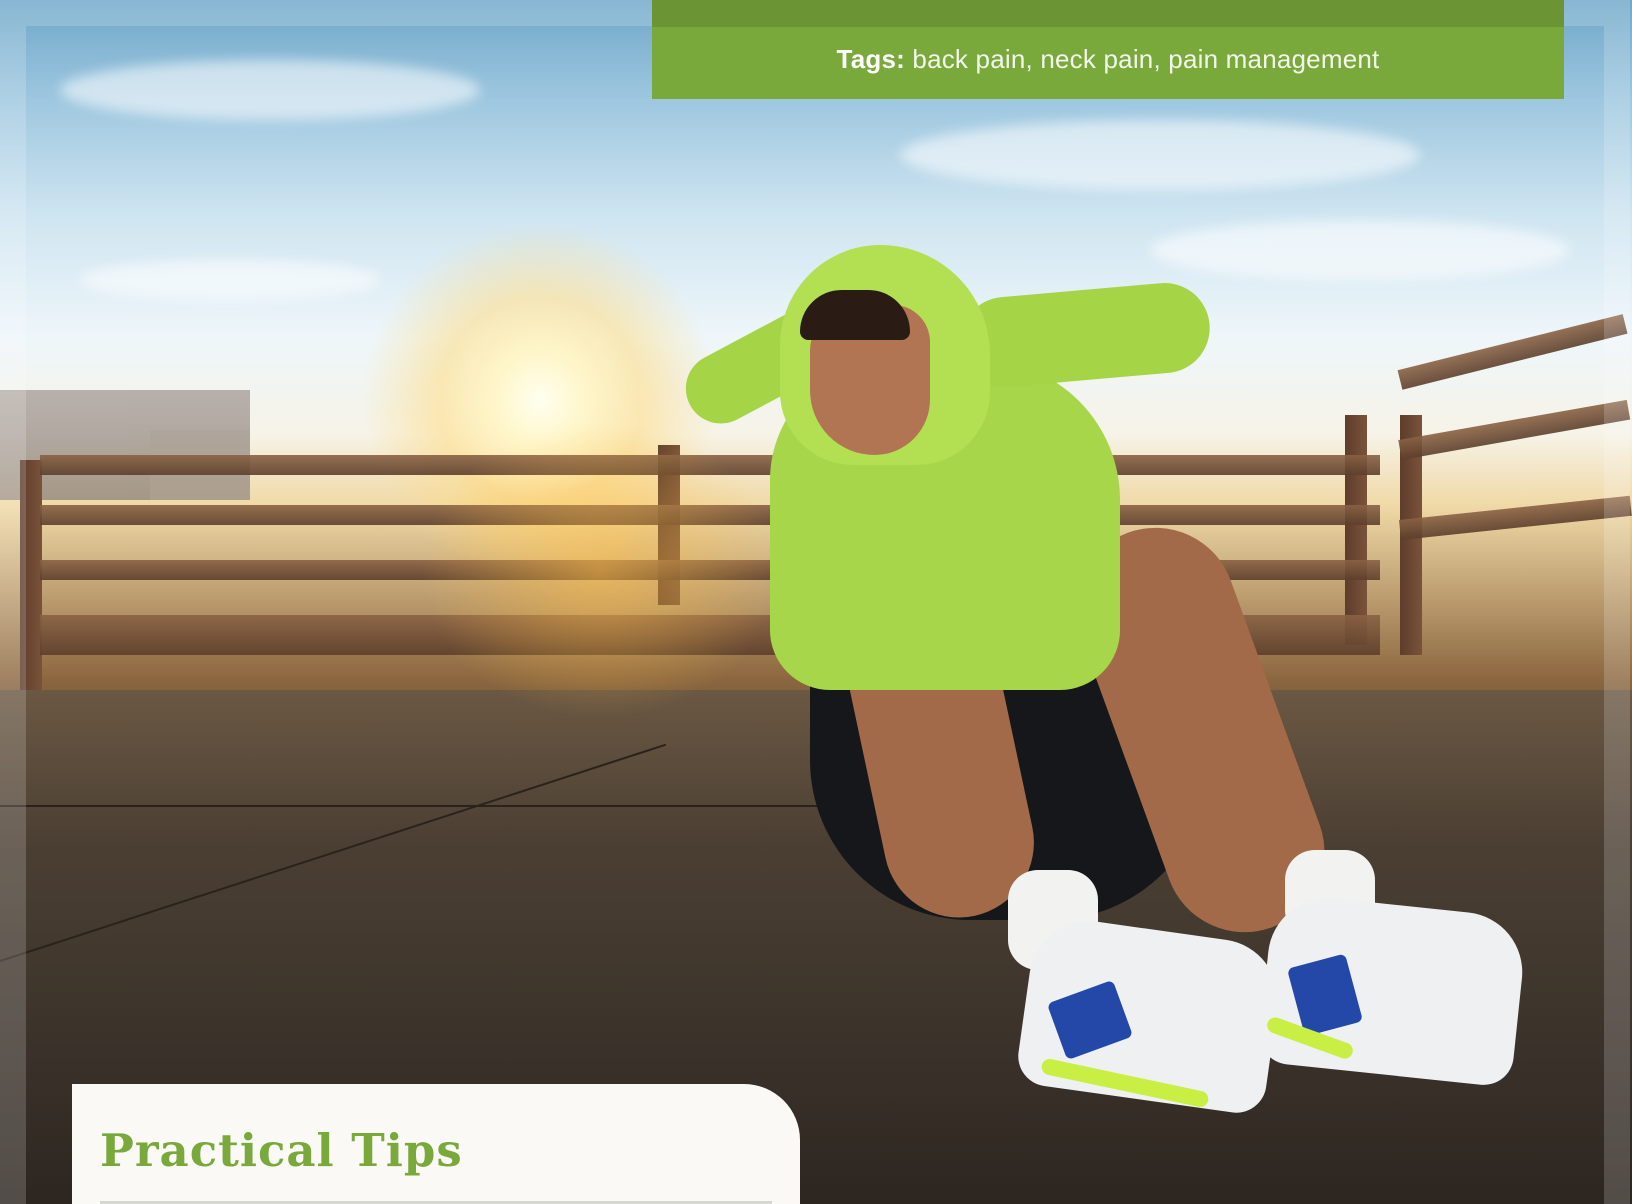  I want to click on tags-banner-top-strip, so click(1108, 13).